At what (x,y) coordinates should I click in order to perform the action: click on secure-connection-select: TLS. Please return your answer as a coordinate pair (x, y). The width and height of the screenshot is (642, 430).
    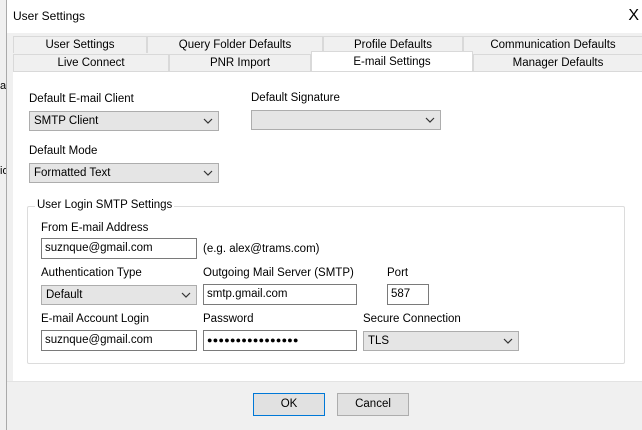
    Looking at the image, I should click on (441, 341).